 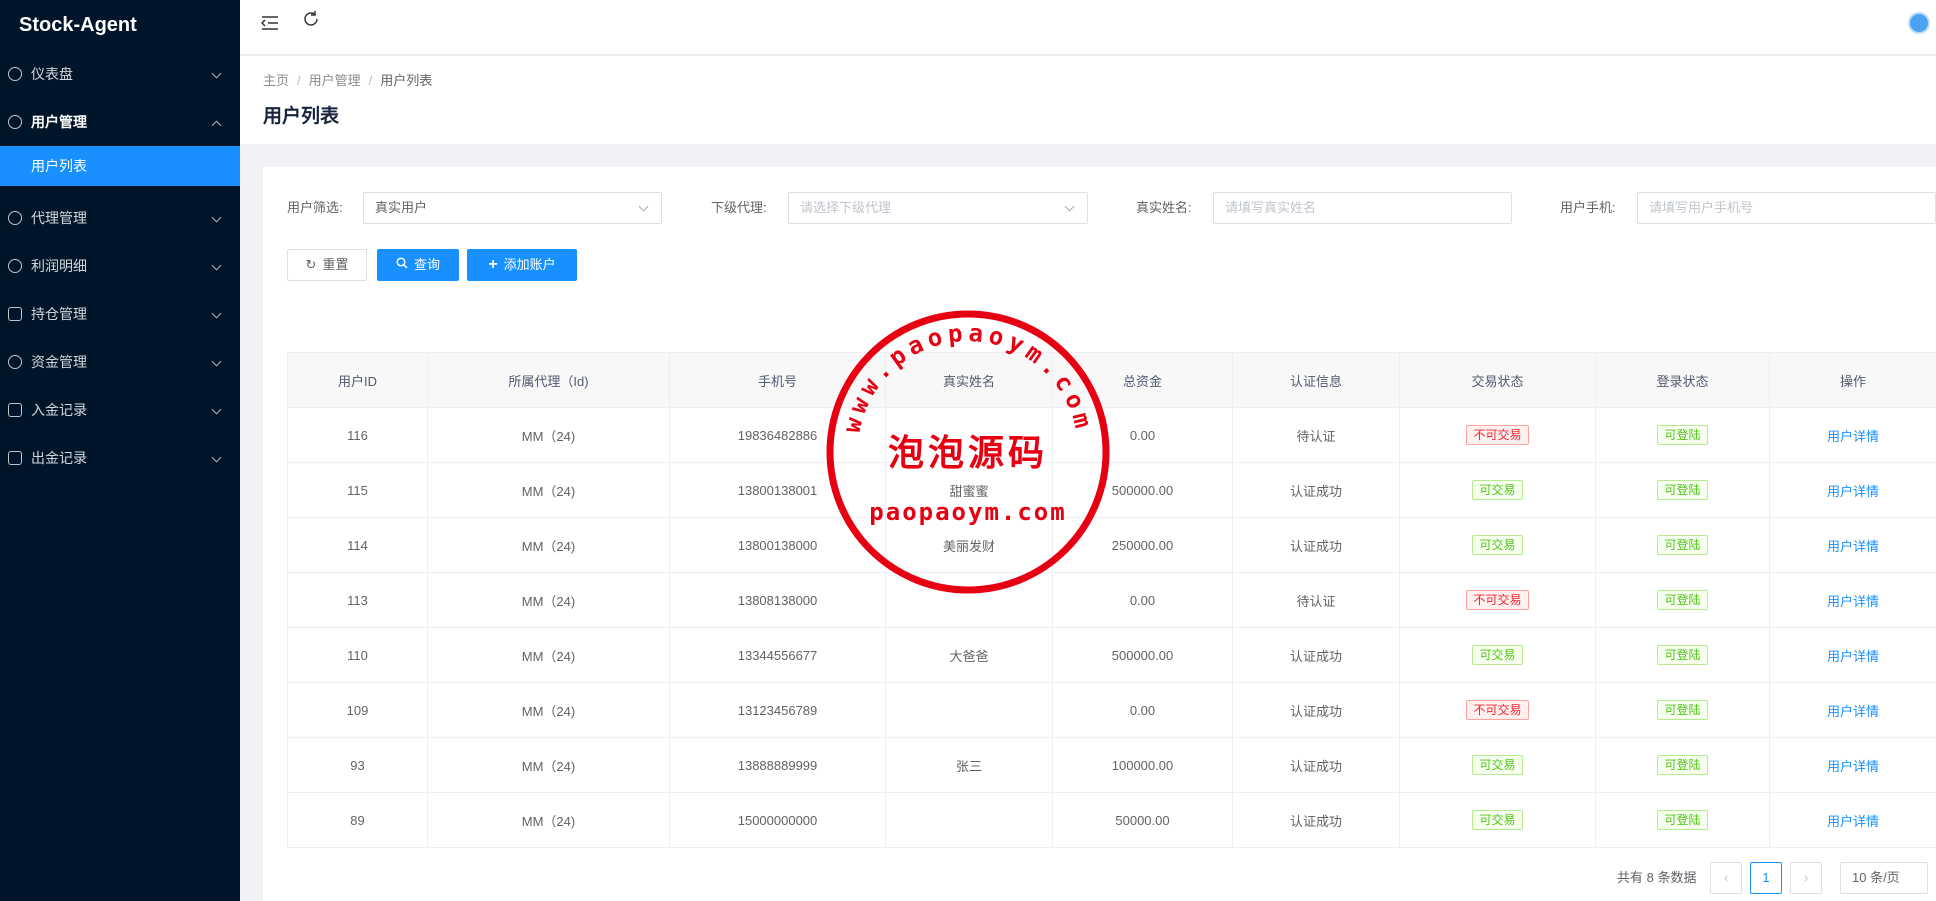 What do you see at coordinates (1786, 208) in the screenshot?
I see `phone-input: 请填写用户手机号` at bounding box center [1786, 208].